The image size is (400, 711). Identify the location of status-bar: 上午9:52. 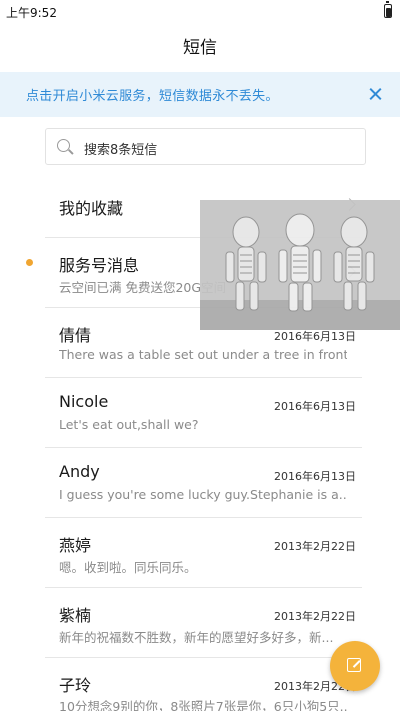
(200, 12).